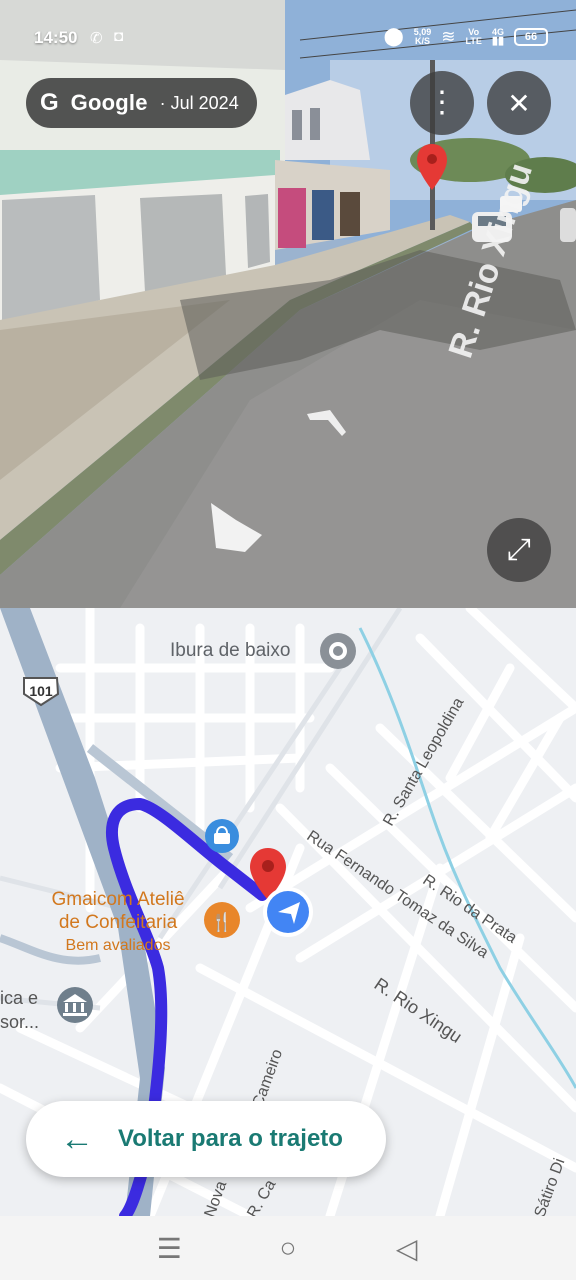 This screenshot has height=1280, width=576. Describe the element at coordinates (230, 1138) in the screenshot. I see `back-to-route-label: Voltar para o trajeto` at that location.